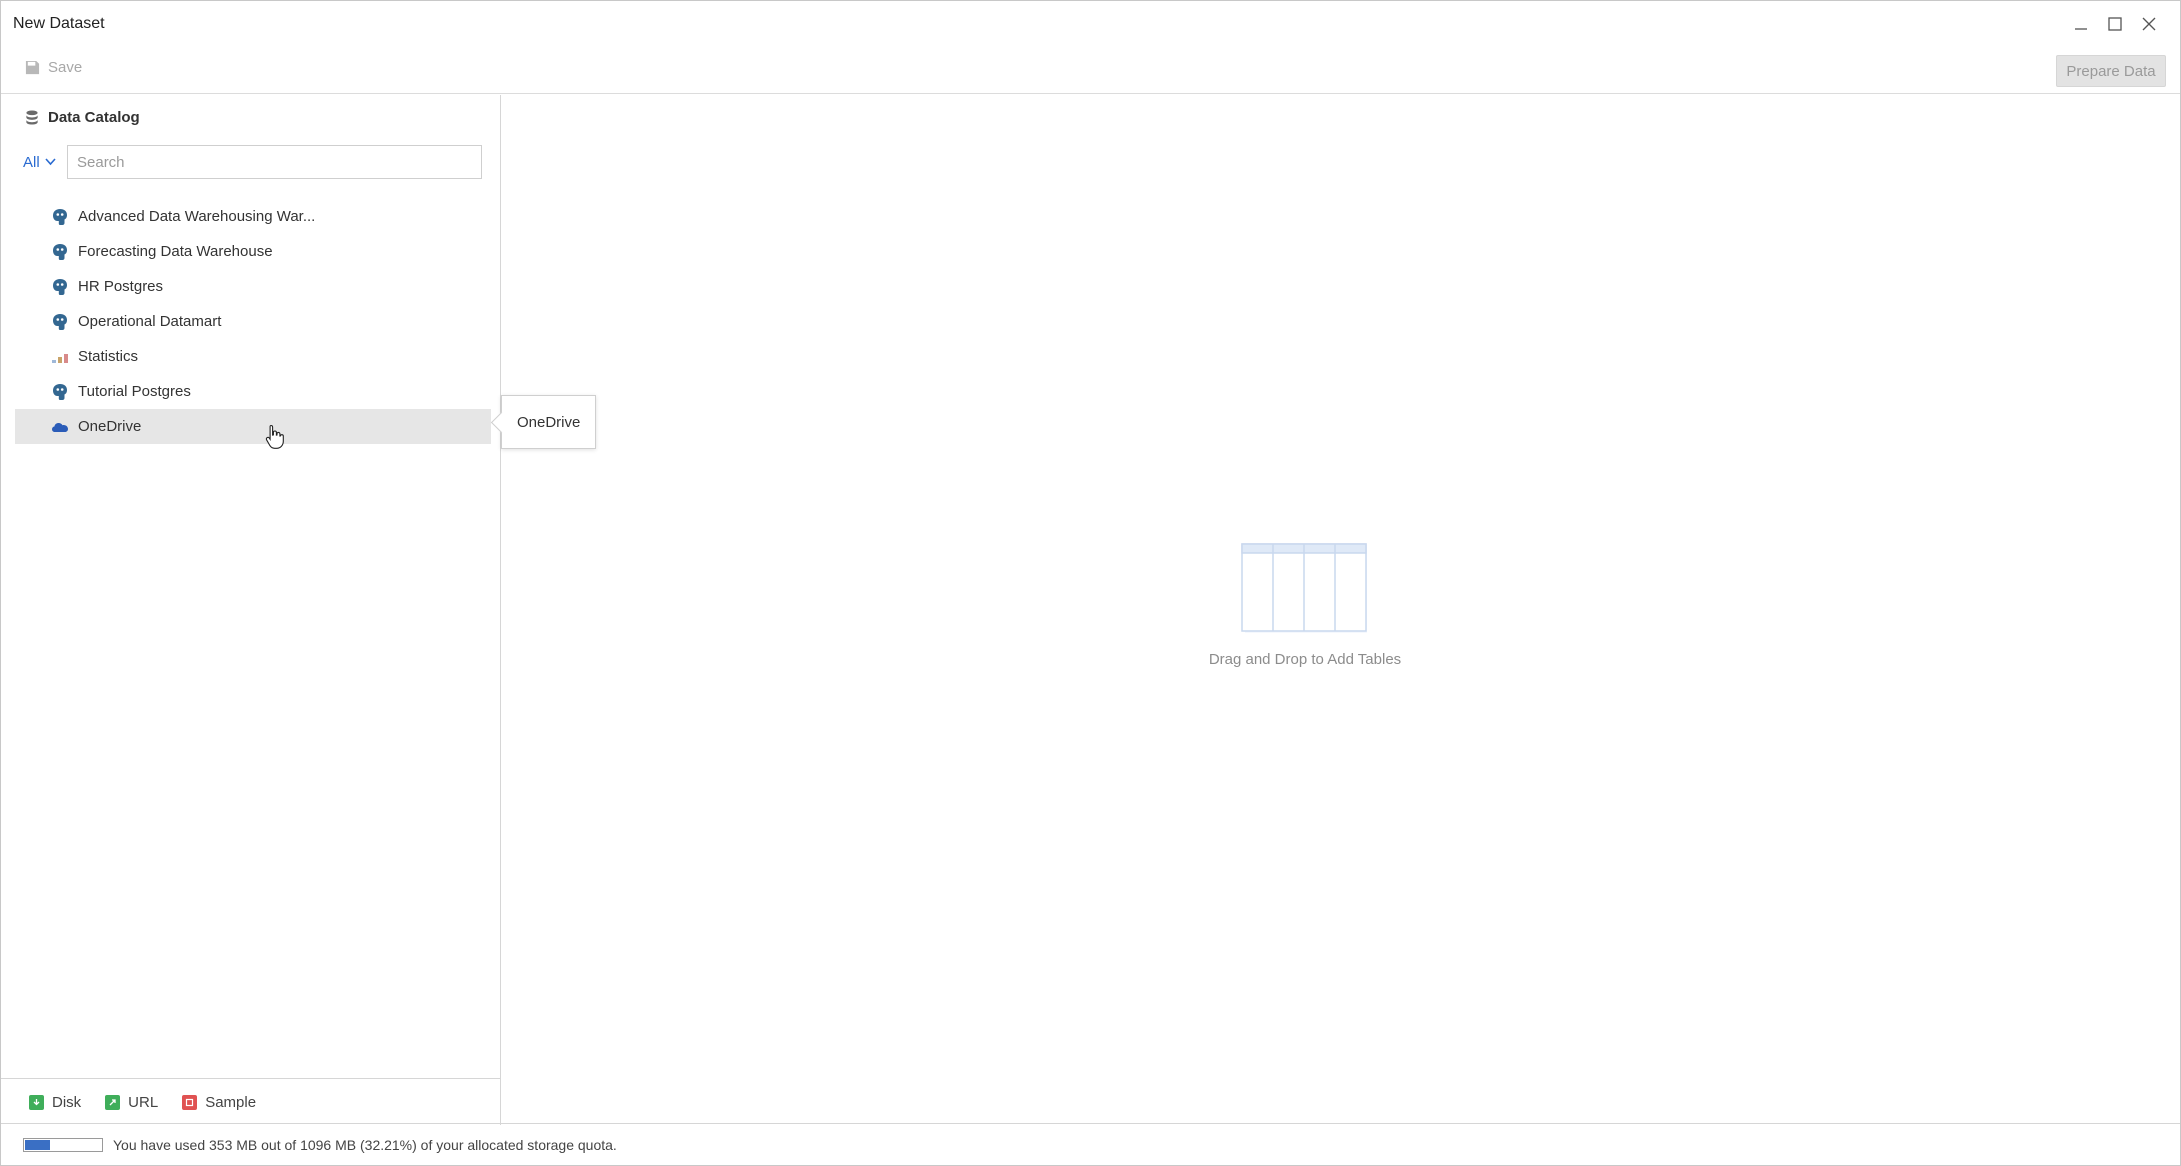 The image size is (2181, 1166). I want to click on filter-dropdown: All, so click(45, 162).